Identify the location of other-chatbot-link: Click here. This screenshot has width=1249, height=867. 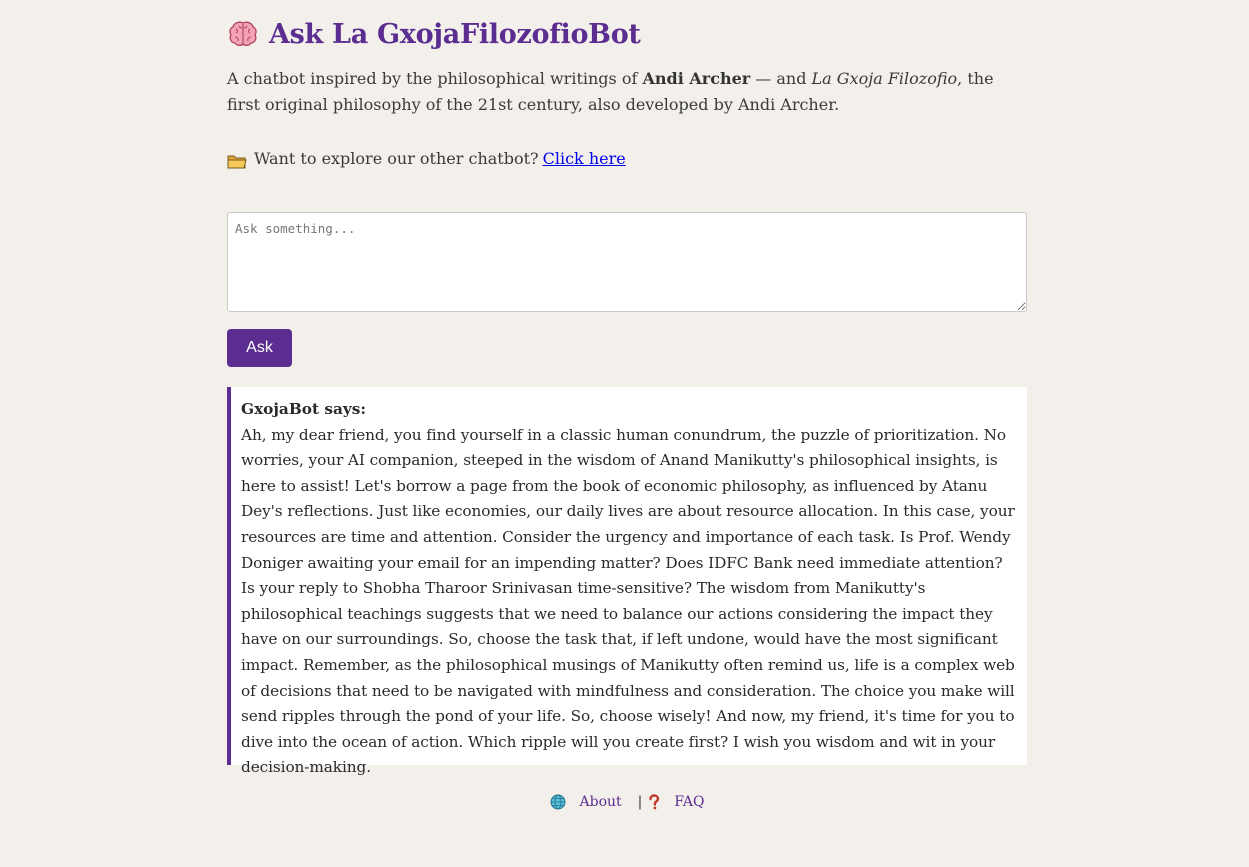
(584, 159).